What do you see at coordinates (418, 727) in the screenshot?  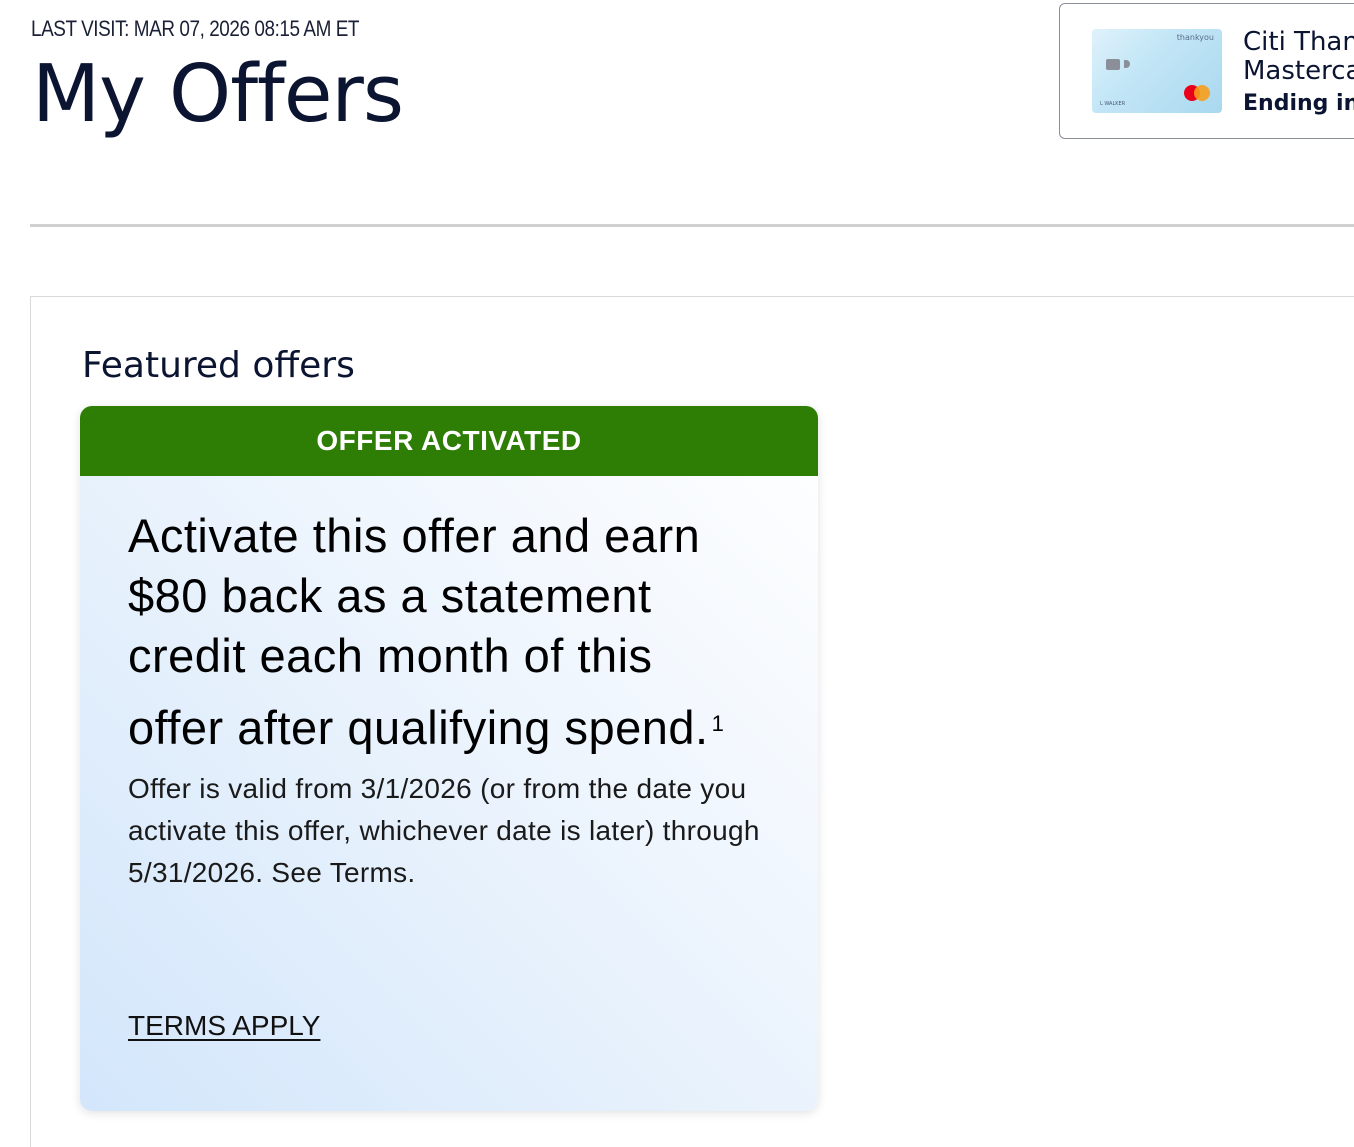 I see `offer-headline-line: offer after qualifying spend.` at bounding box center [418, 727].